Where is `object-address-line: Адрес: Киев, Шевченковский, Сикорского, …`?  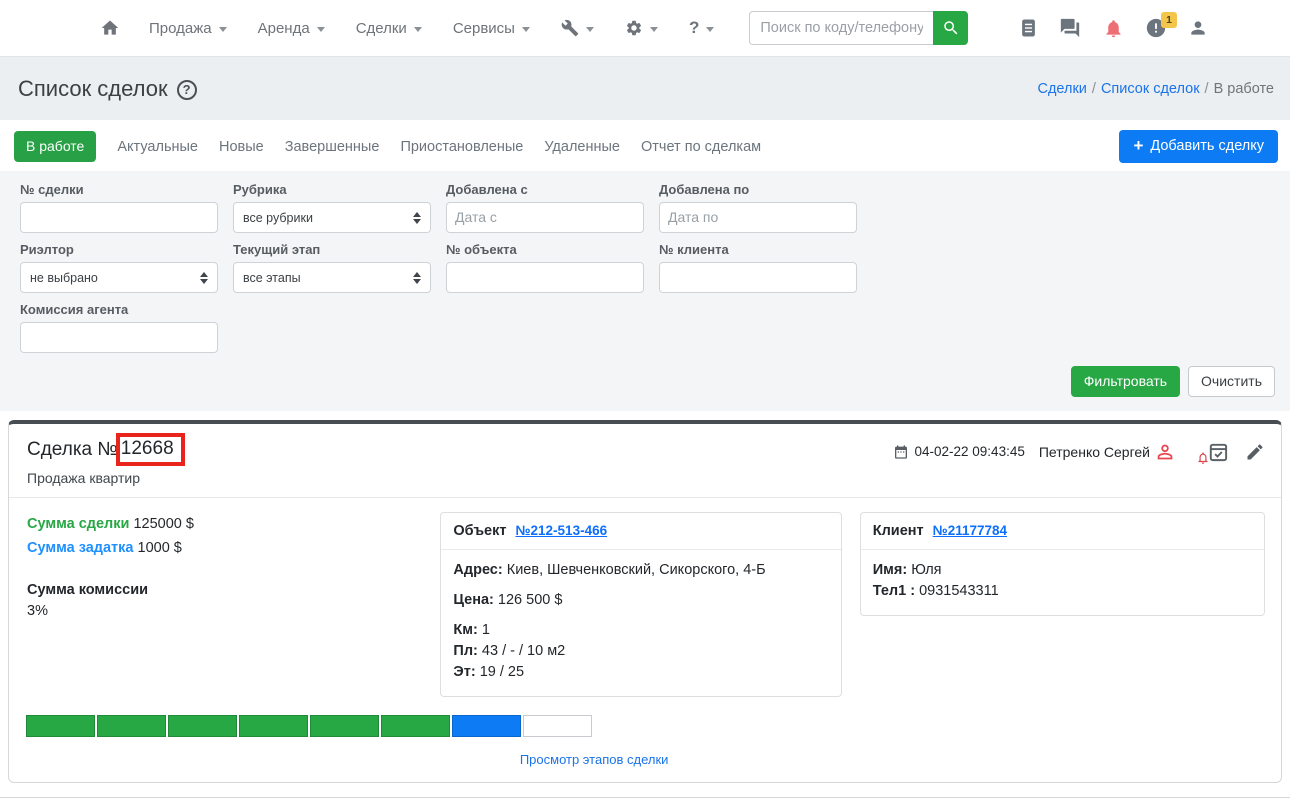 object-address-line: Адрес: Киев, Шевченковский, Сикорского, … is located at coordinates (640, 570).